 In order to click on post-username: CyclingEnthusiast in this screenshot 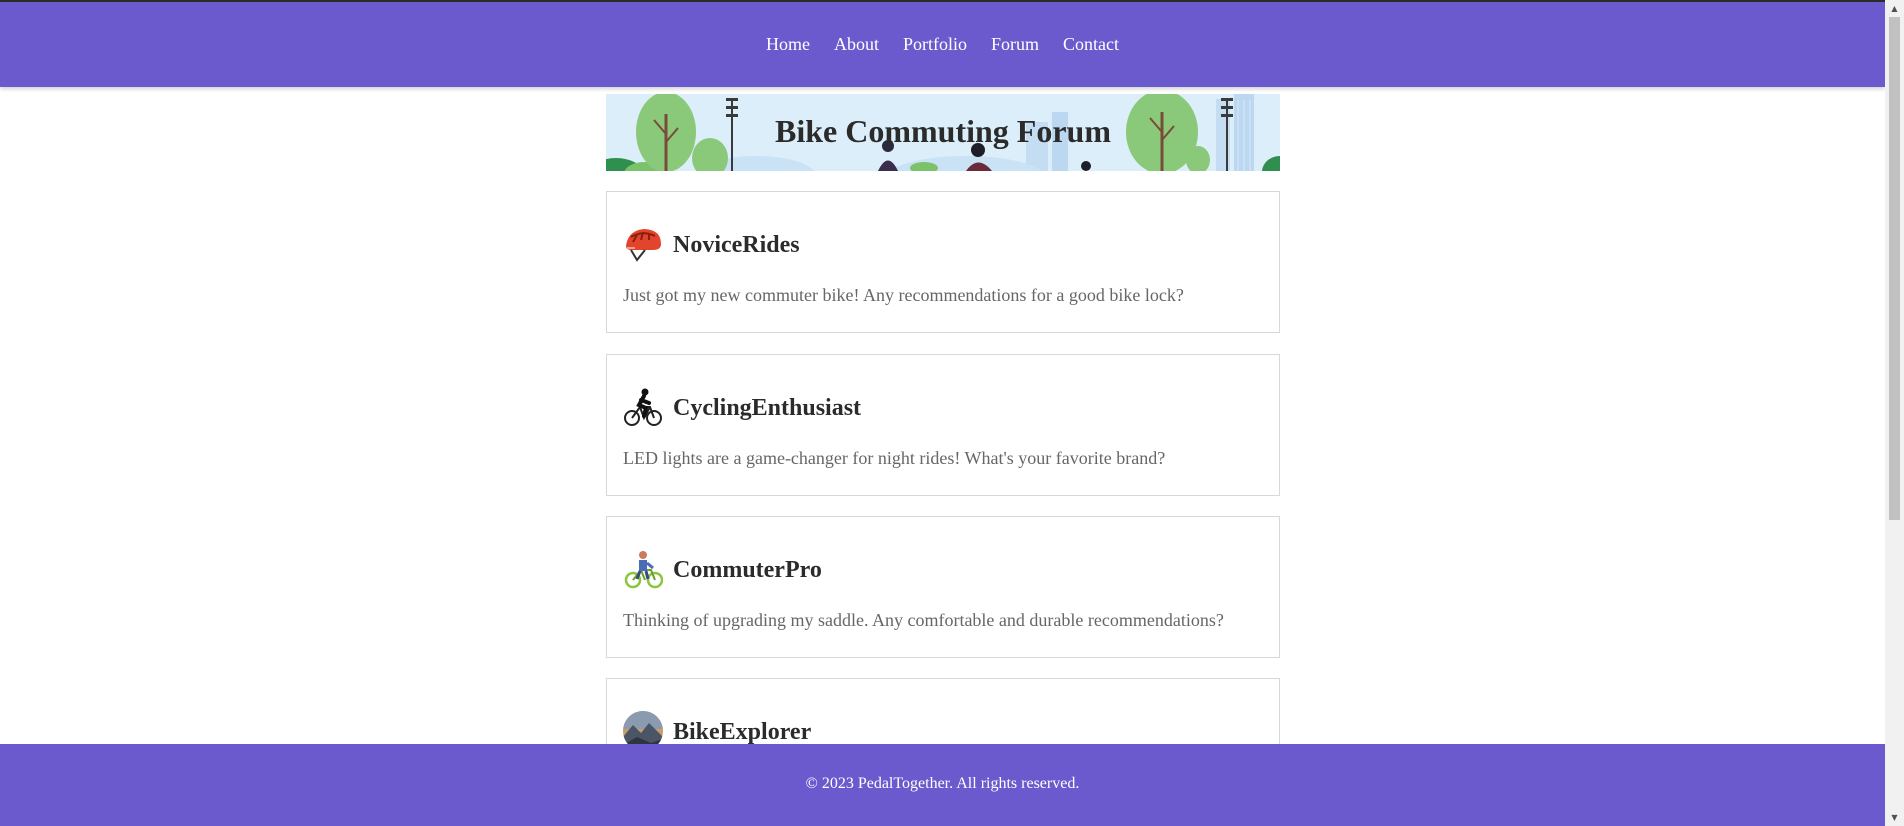, I will do `click(767, 408)`.